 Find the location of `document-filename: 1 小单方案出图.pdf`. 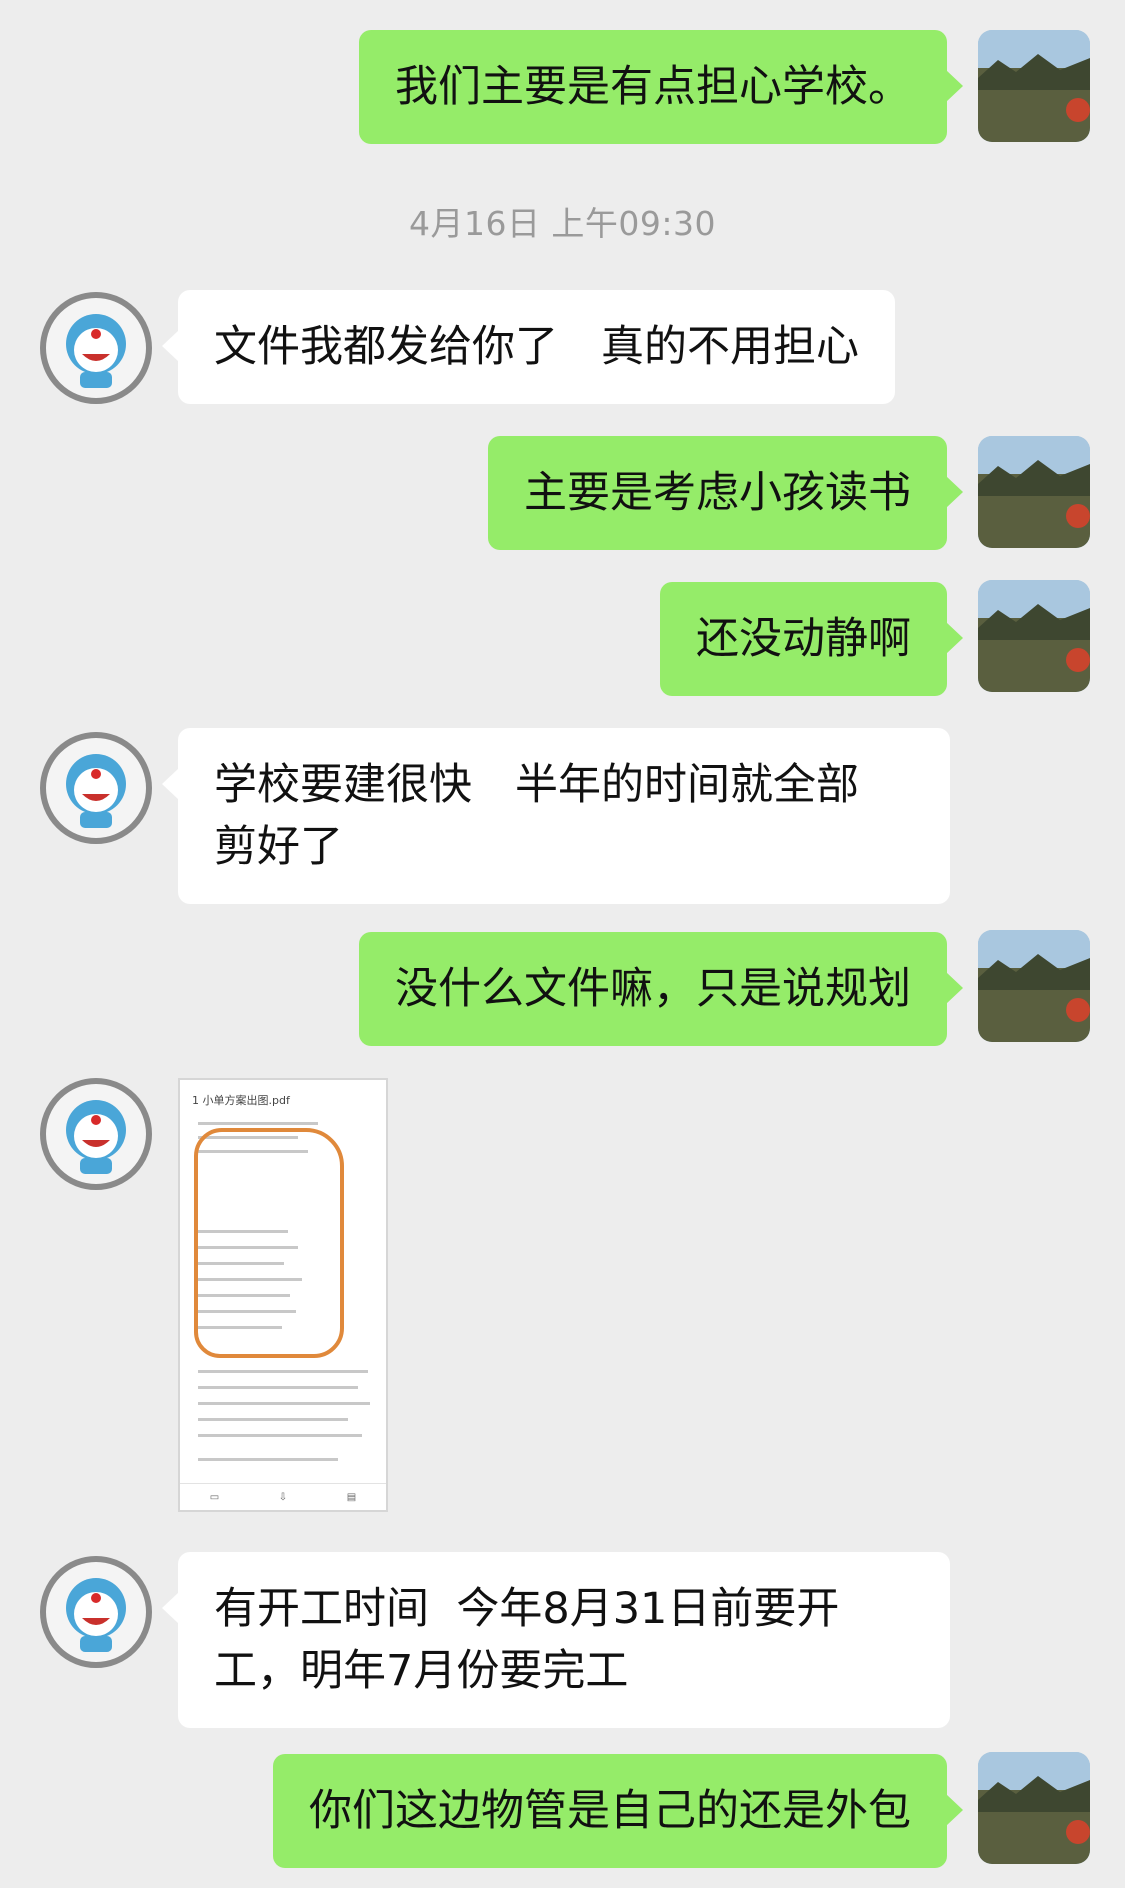

document-filename: 1 小单方案出图.pdf is located at coordinates (241, 1100).